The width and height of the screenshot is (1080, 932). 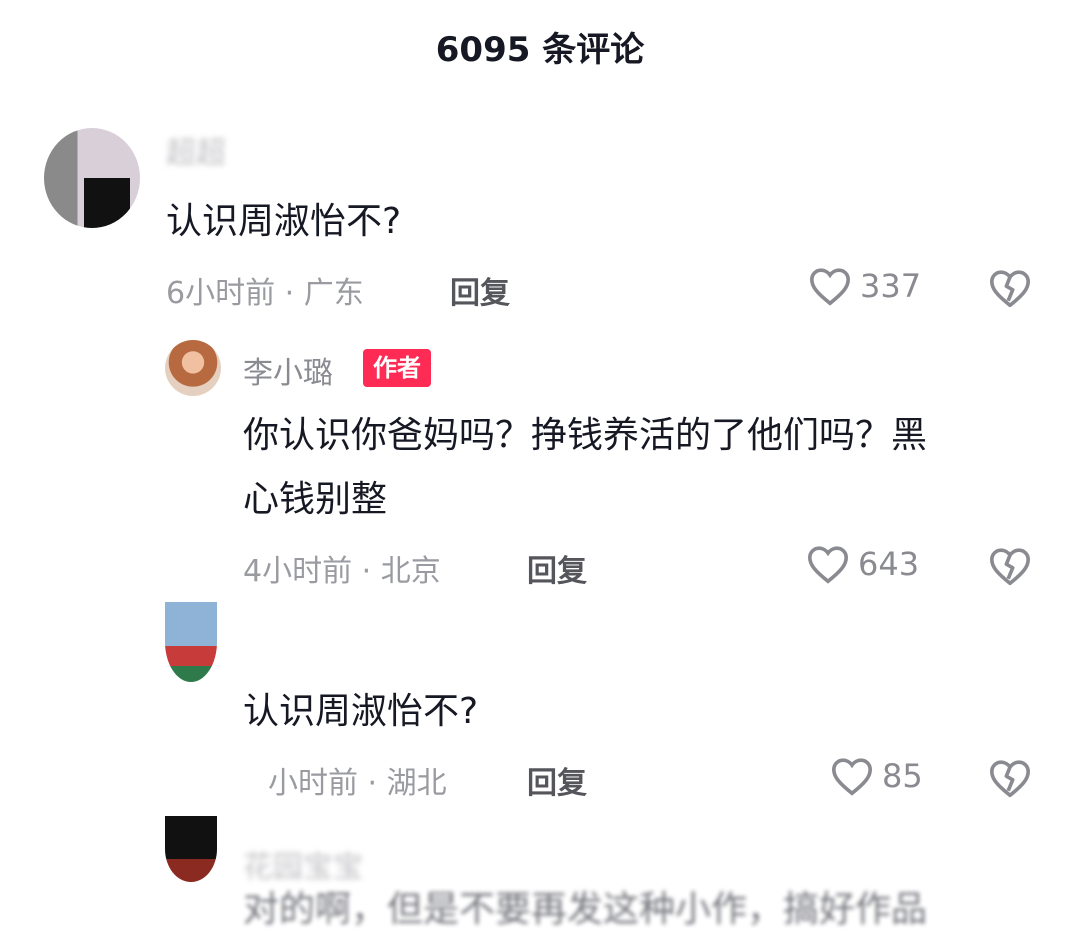 I want to click on username: 超超, so click(x=196, y=150).